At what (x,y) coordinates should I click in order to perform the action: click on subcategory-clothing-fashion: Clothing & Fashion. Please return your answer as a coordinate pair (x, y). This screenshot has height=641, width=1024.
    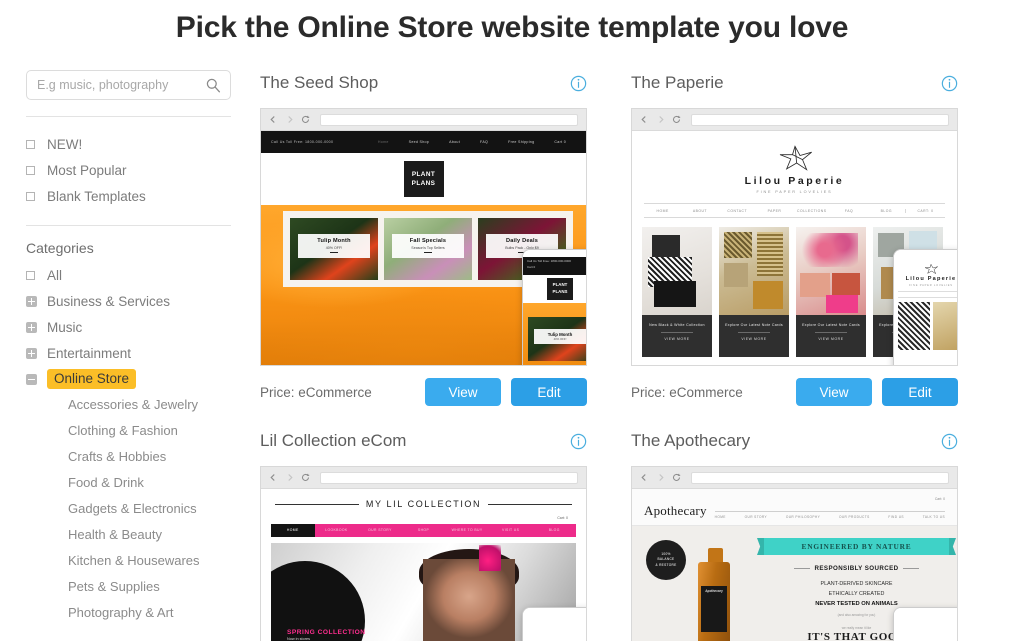
    Looking at the image, I should click on (139, 431).